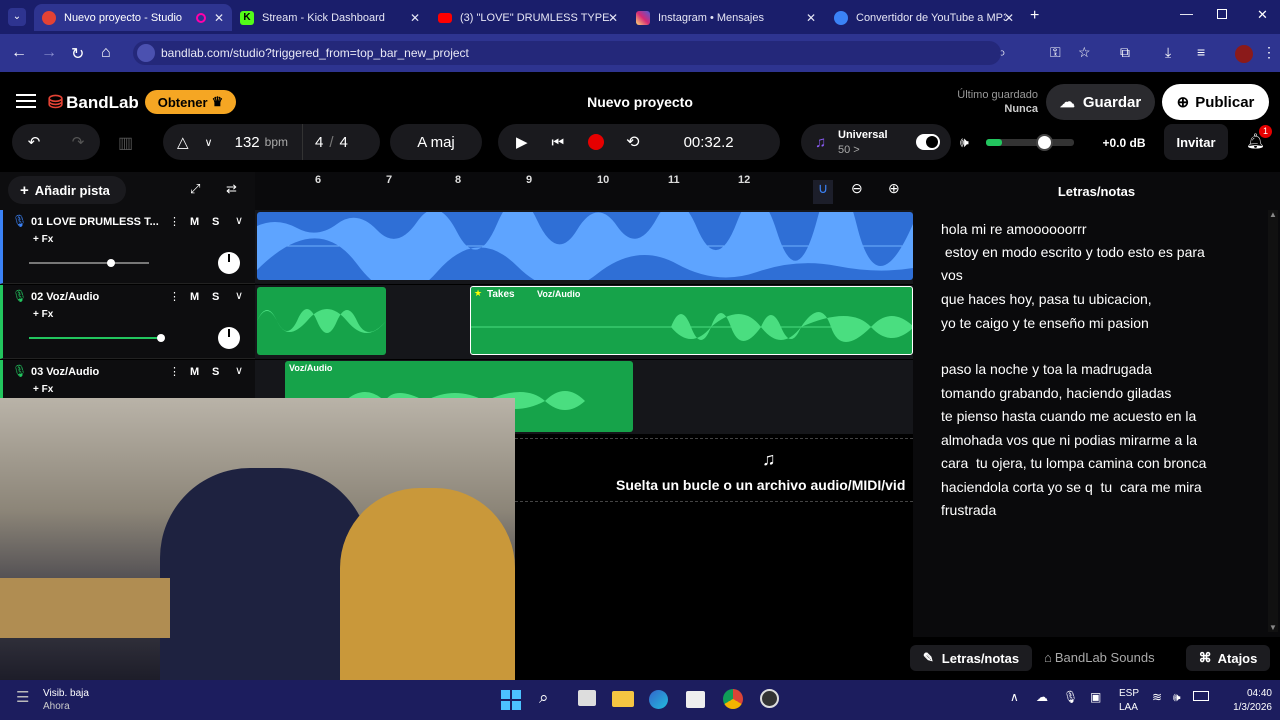 The width and height of the screenshot is (1280, 720). Describe the element at coordinates (1070, 697) in the screenshot. I see `mic-tray-icon: 🎙︎` at that location.